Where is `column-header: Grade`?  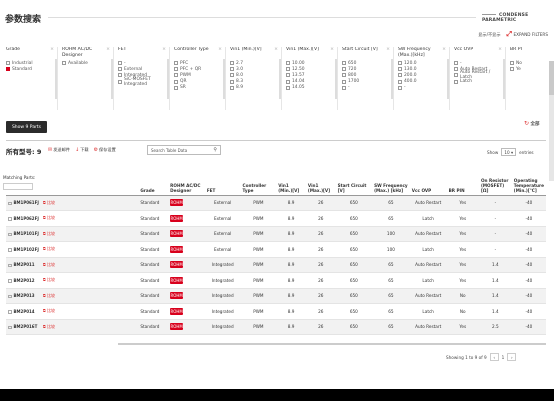 column-header: Grade is located at coordinates (153, 183).